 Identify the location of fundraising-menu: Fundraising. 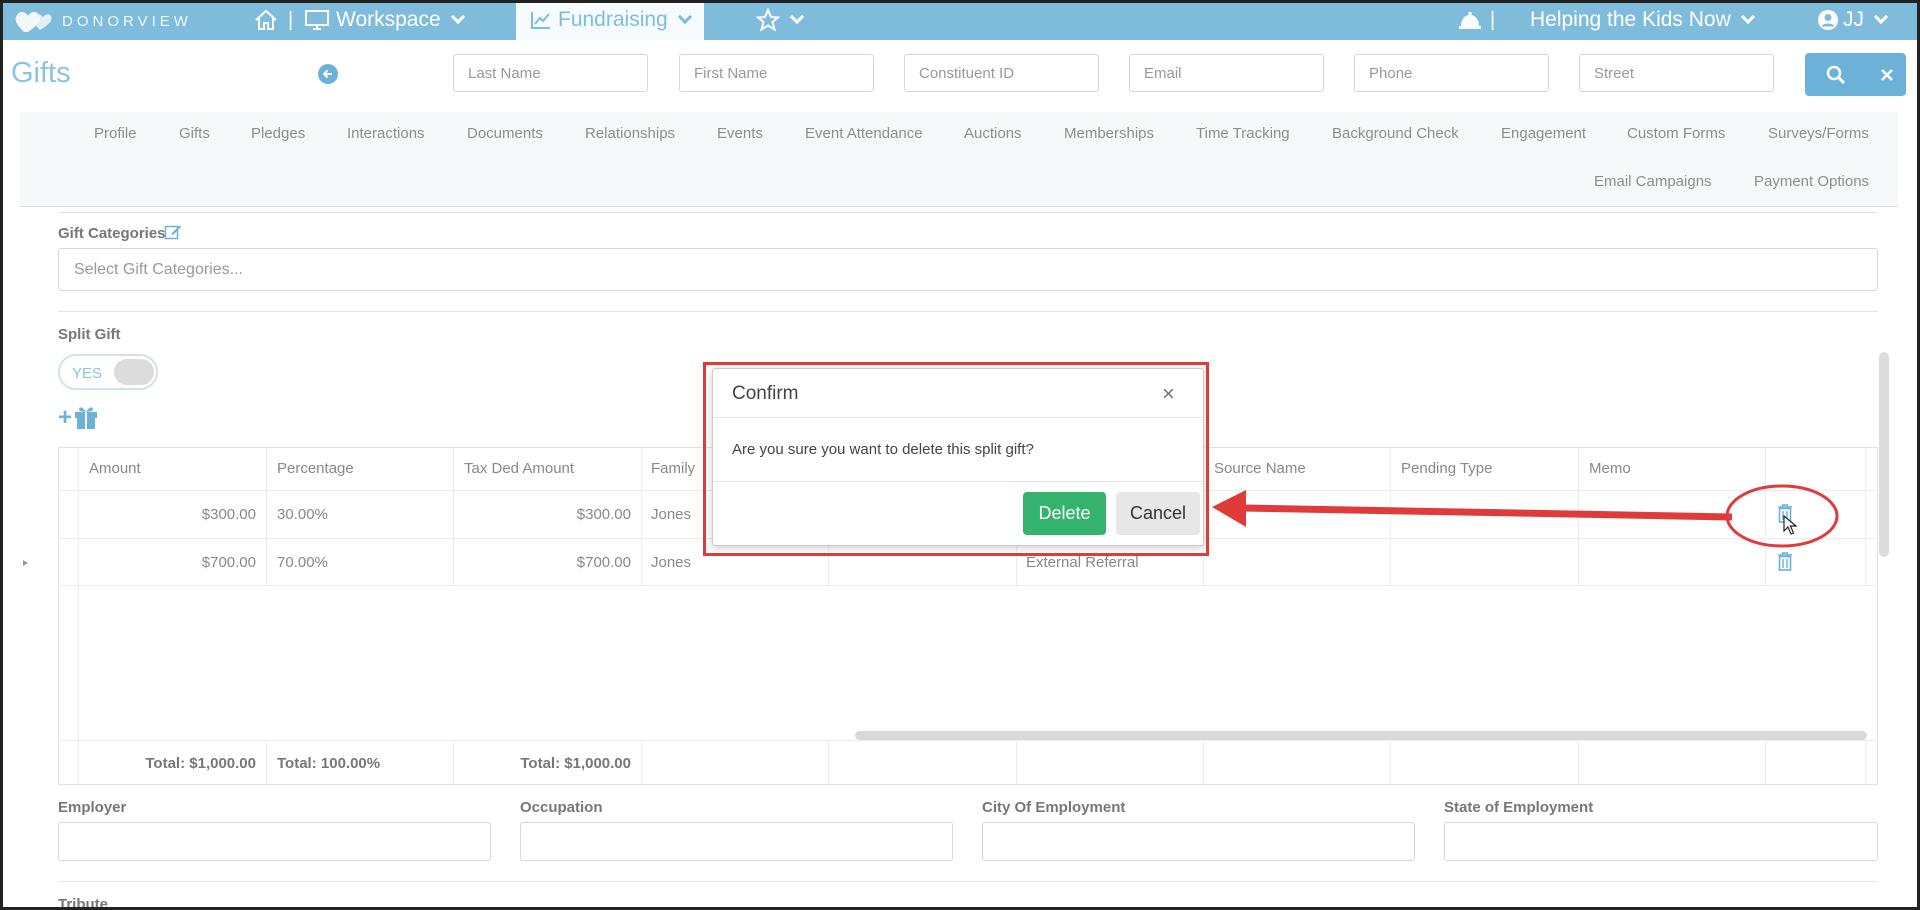
(610, 20).